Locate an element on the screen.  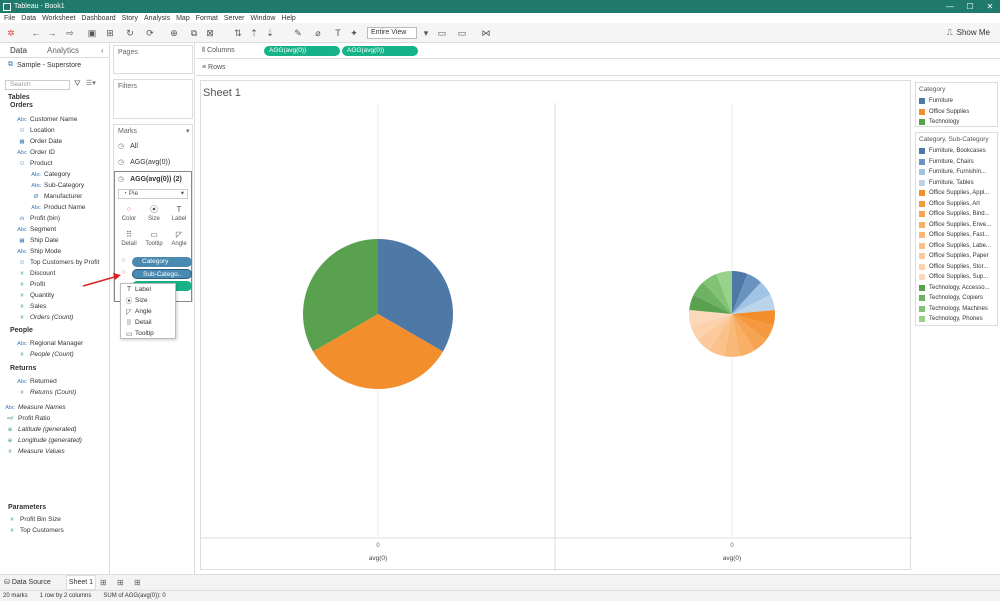
mark-type-select: ◔ Pie ▾ is located at coordinates (153, 194).